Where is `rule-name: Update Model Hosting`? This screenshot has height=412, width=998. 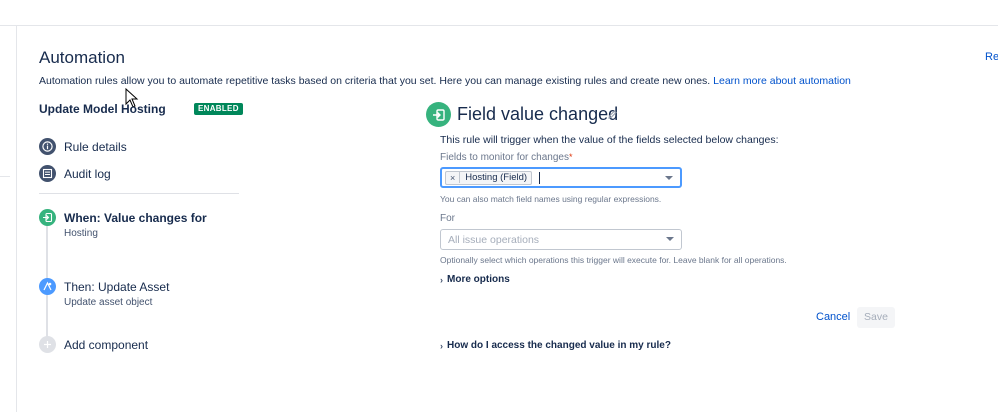 rule-name: Update Model Hosting is located at coordinates (102, 109).